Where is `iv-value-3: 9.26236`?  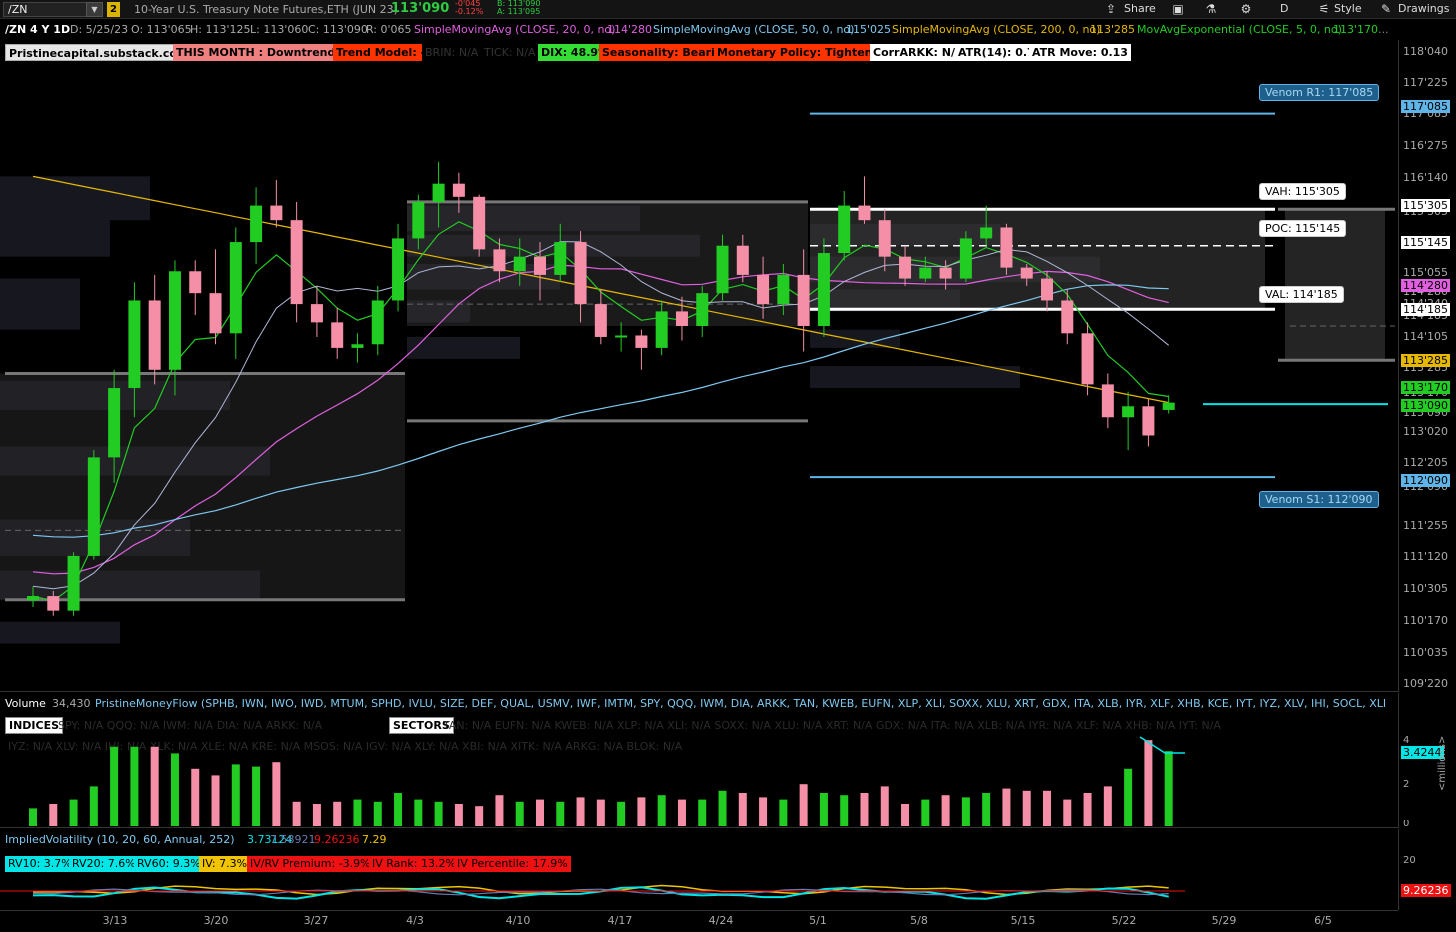 iv-value-3: 9.26236 is located at coordinates (337, 839).